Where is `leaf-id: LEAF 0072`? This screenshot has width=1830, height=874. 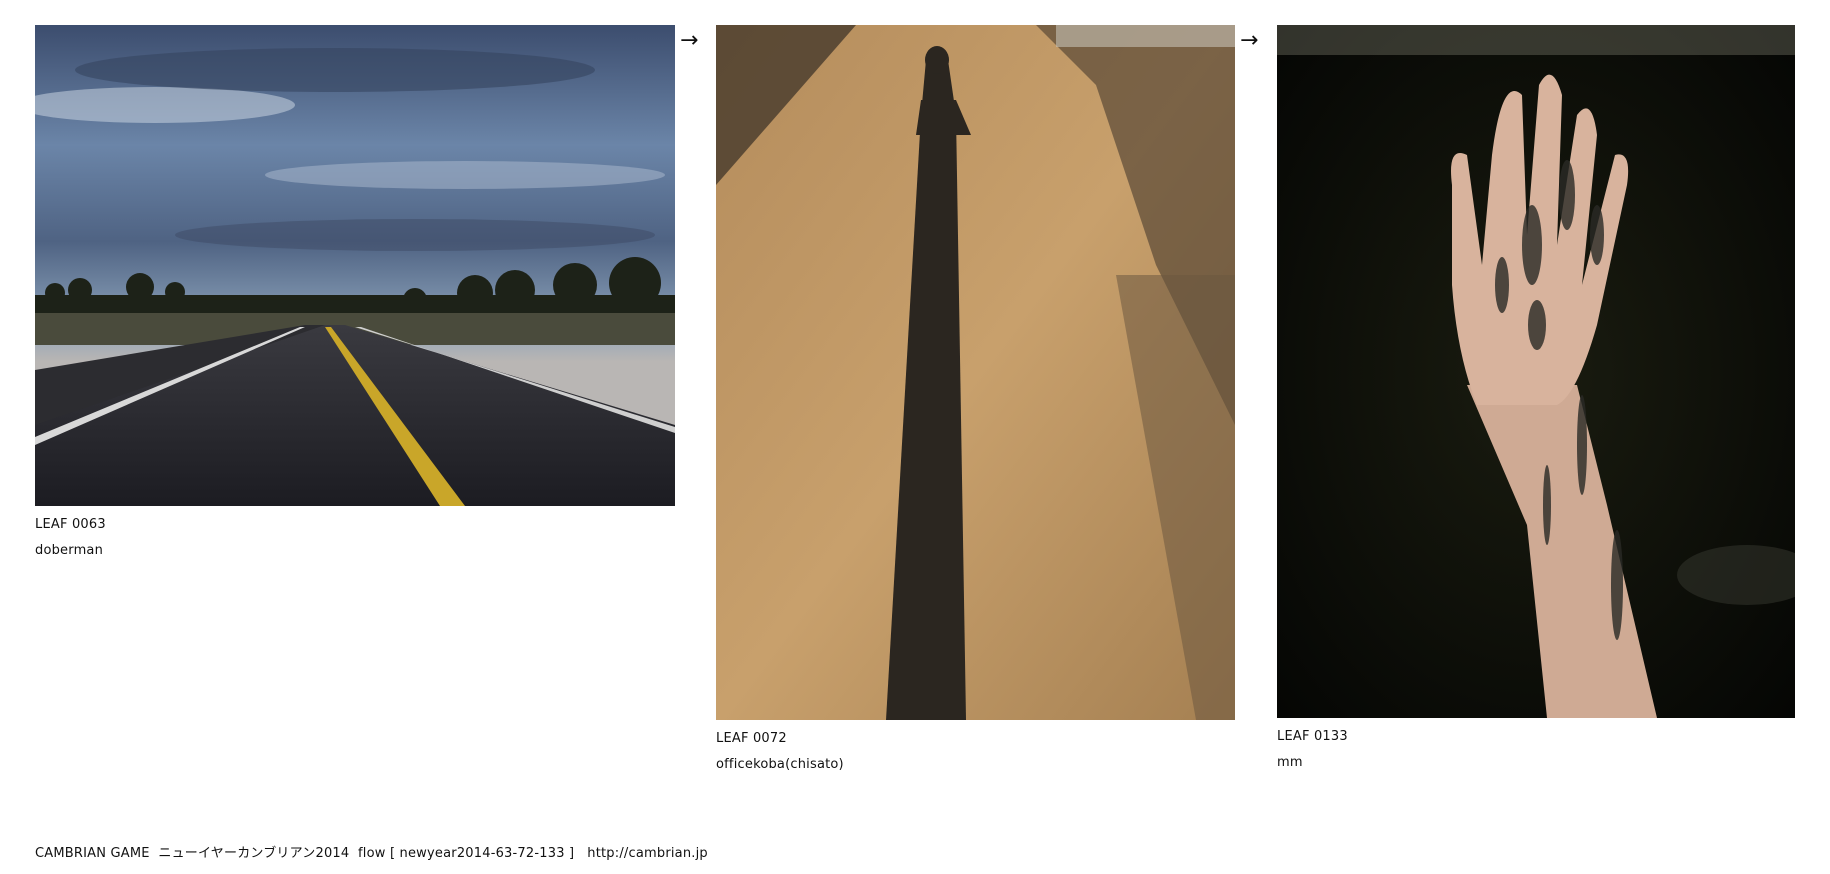
leaf-id: LEAF 0072 is located at coordinates (975, 738).